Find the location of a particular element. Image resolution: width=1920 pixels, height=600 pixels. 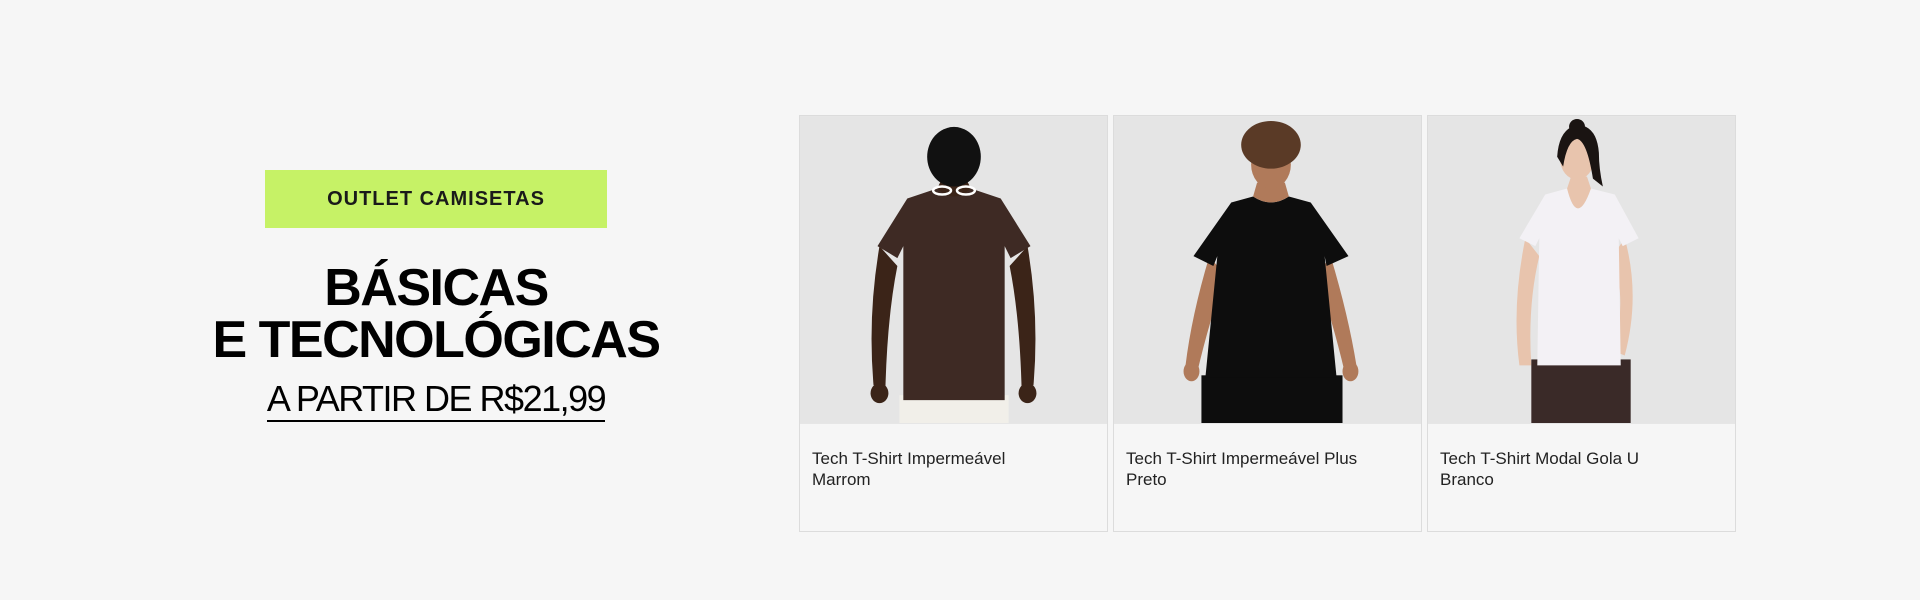

product-name: Tech T-Shirt Impermeável Marrom is located at coordinates (953, 457).